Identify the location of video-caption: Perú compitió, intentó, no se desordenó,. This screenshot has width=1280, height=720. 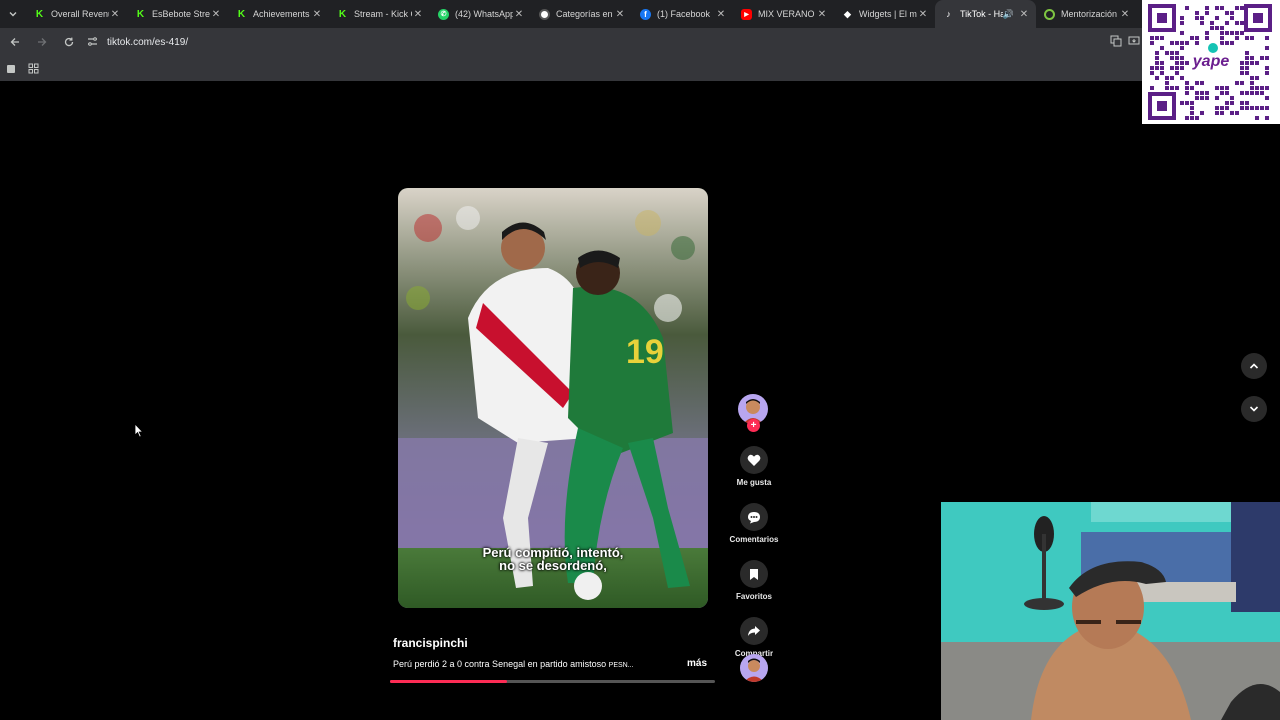
(553, 559).